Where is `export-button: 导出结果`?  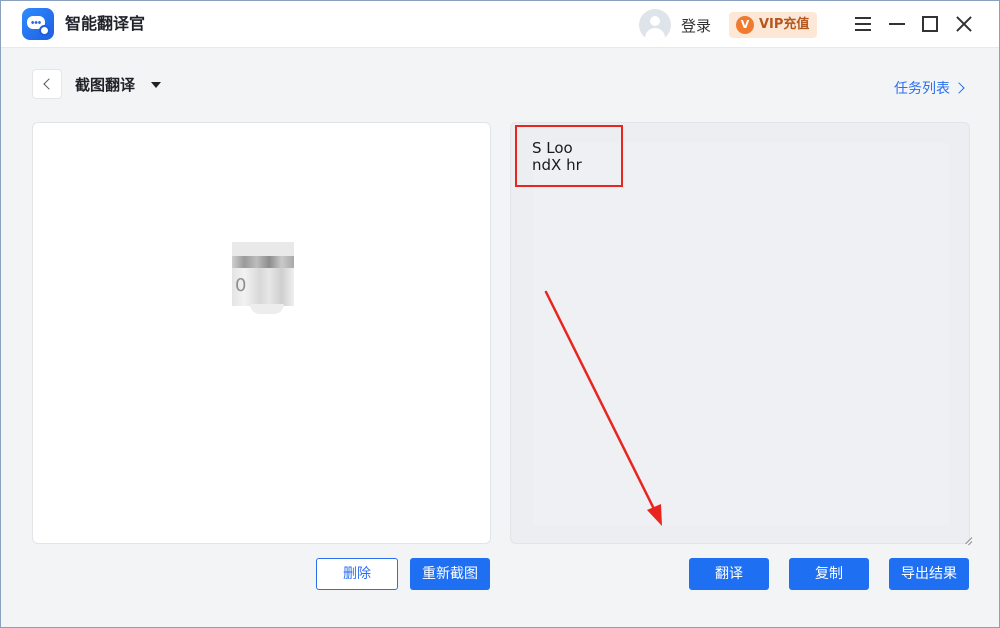
export-button: 导出结果 is located at coordinates (929, 574).